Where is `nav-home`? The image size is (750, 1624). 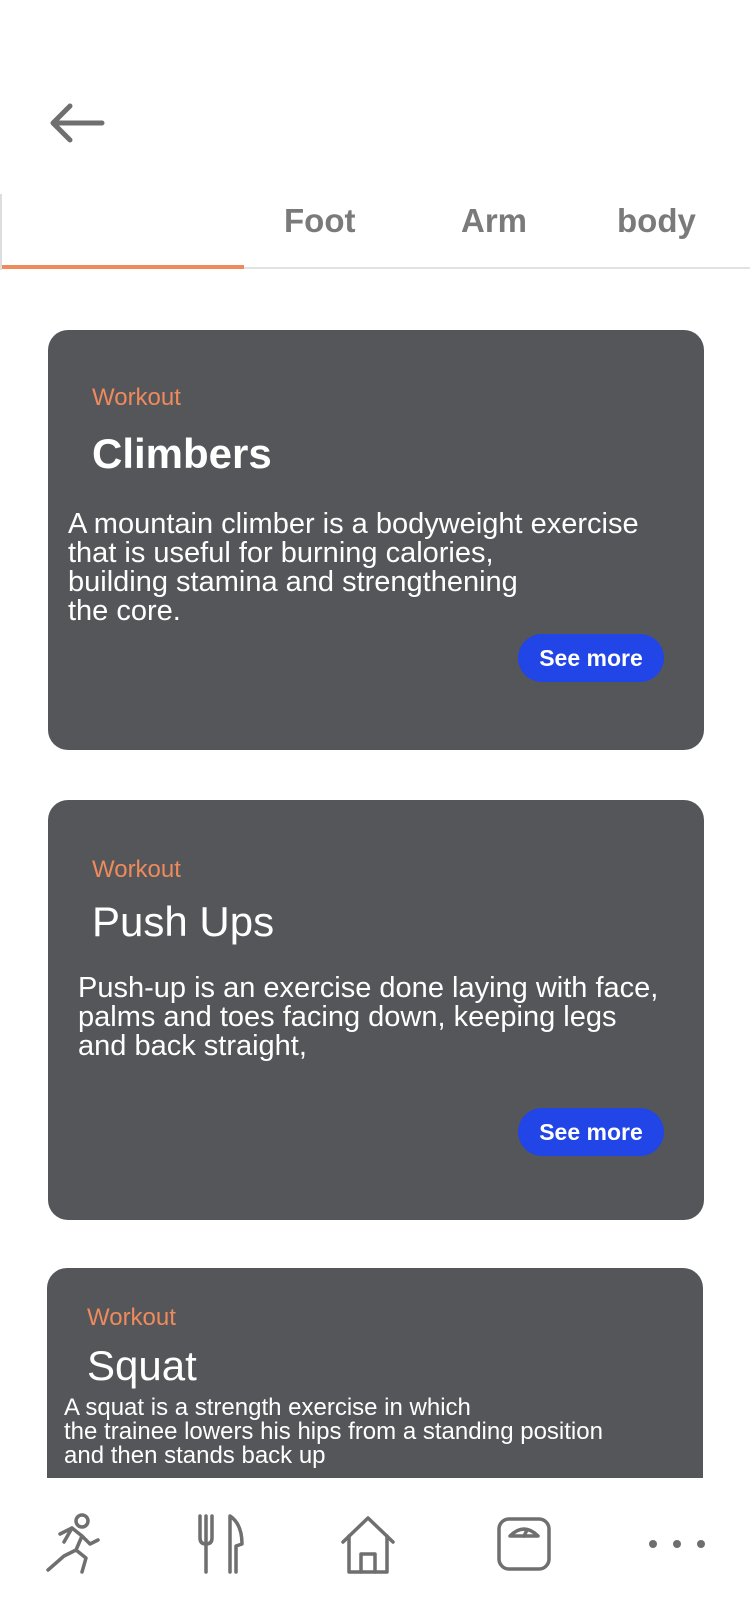
nav-home is located at coordinates (368, 1544).